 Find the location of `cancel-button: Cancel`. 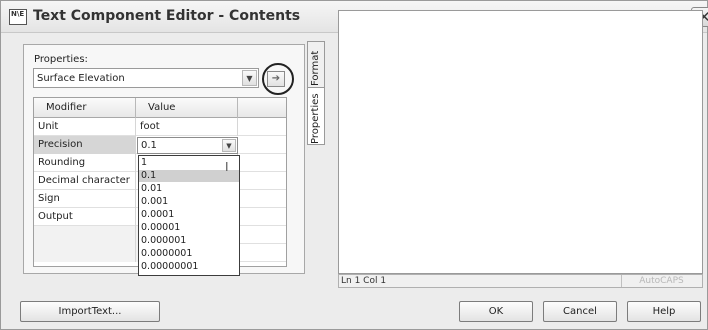

cancel-button: Cancel is located at coordinates (580, 311).